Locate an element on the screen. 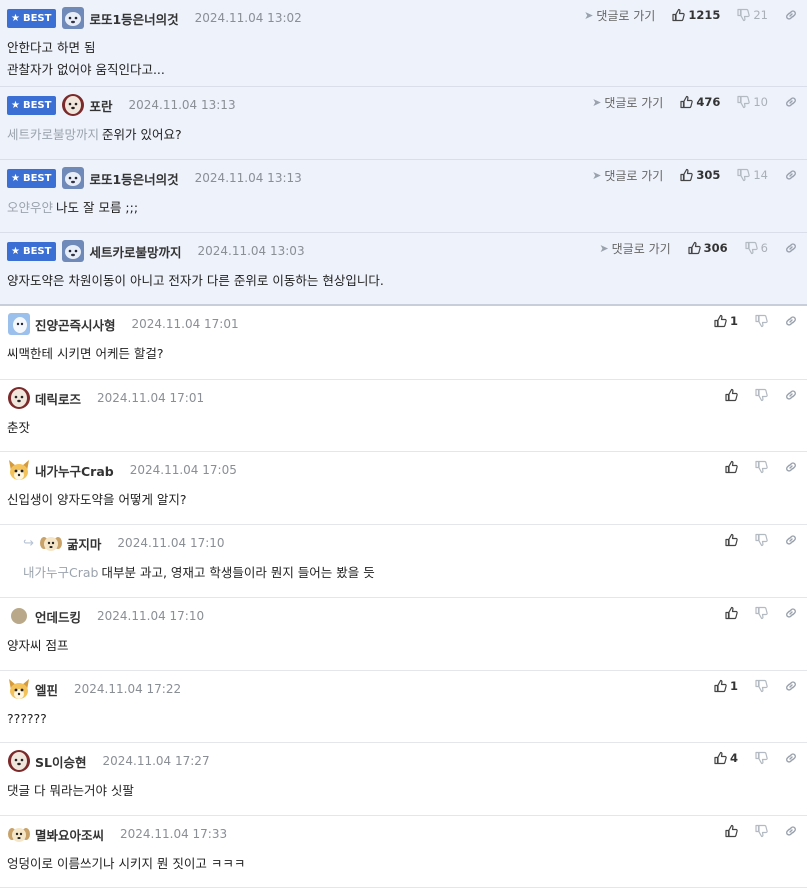  comment-text: 대부분 과고, 영재고 학생들이라 뭔지 들어는 봤을 듯 is located at coordinates (238, 572).